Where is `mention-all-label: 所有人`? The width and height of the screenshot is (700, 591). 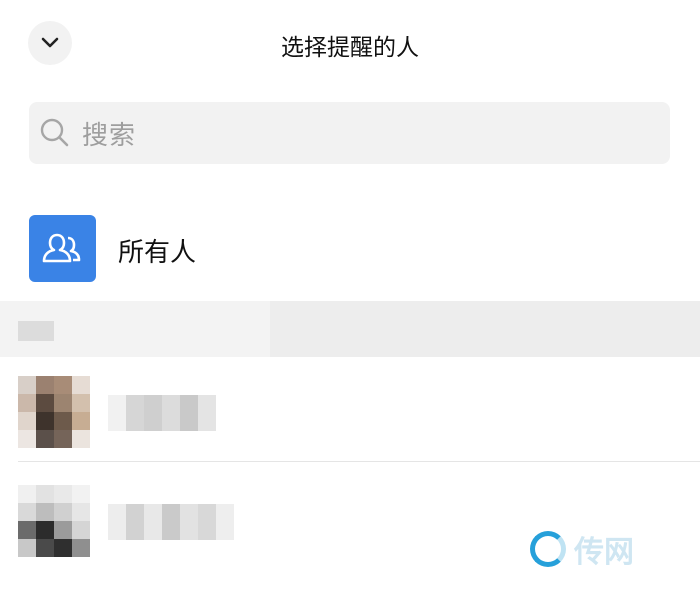 mention-all-label: 所有人 is located at coordinates (157, 253).